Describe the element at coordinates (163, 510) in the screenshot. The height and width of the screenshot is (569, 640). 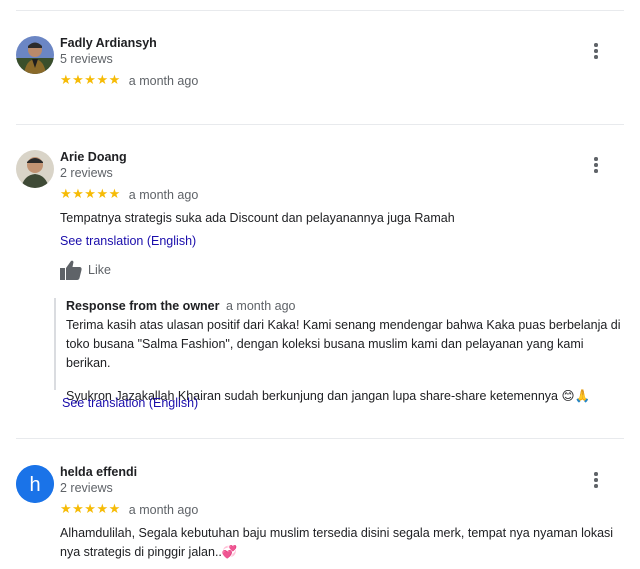
I see `review-time: a month ago` at that location.